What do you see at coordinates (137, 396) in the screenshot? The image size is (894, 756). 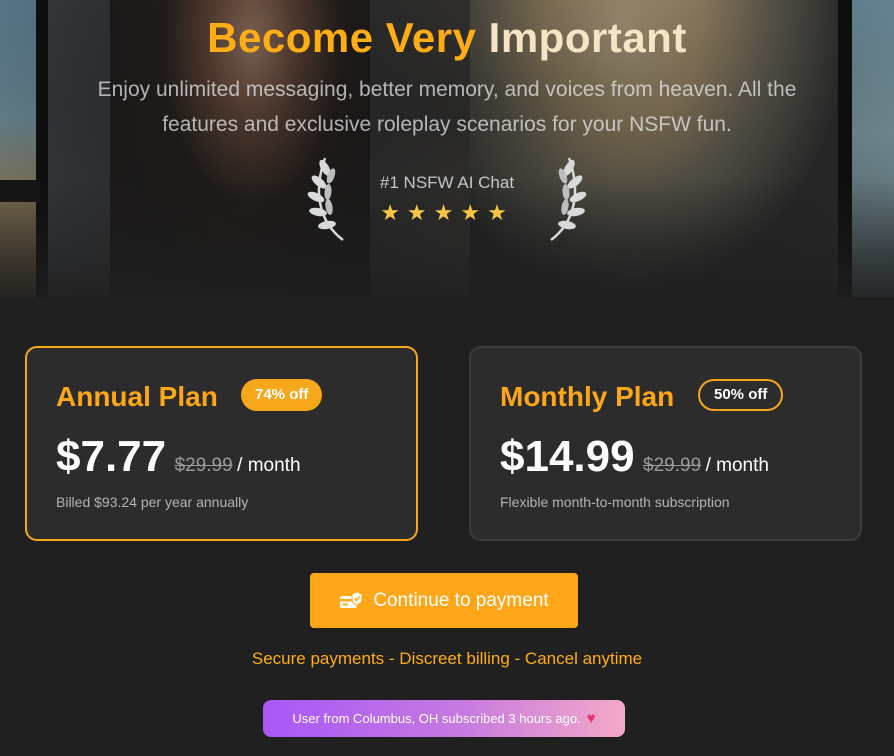 I see `plan-title: Annual Plan` at bounding box center [137, 396].